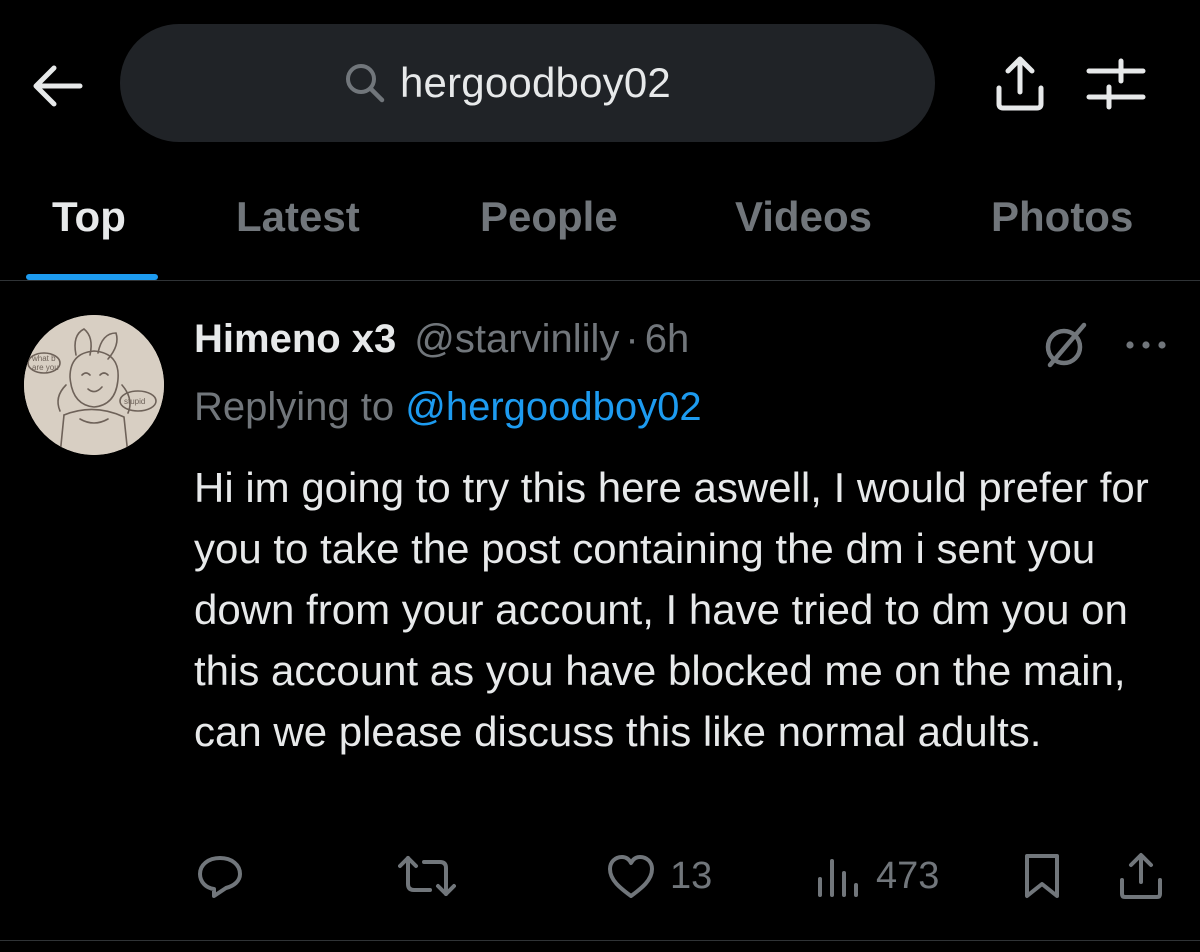 This screenshot has height=952, width=1200. What do you see at coordinates (295, 339) in the screenshot?
I see `display-name: Himeno x3` at bounding box center [295, 339].